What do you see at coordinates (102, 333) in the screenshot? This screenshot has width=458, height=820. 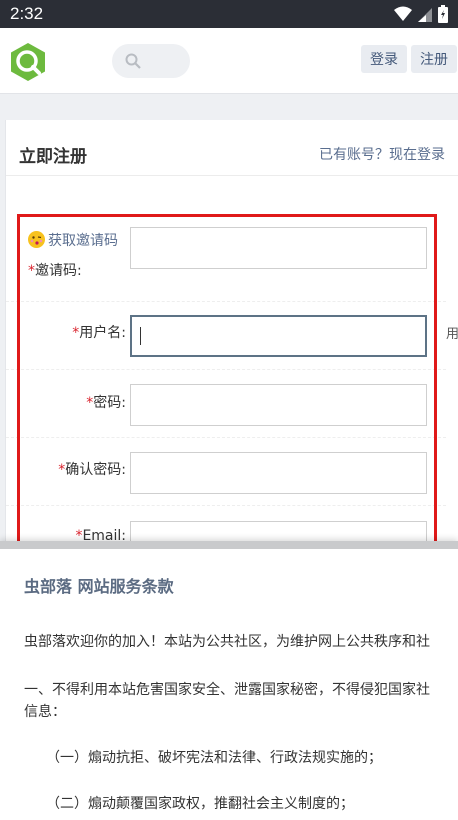 I see `username-label-text: 用户名:` at bounding box center [102, 333].